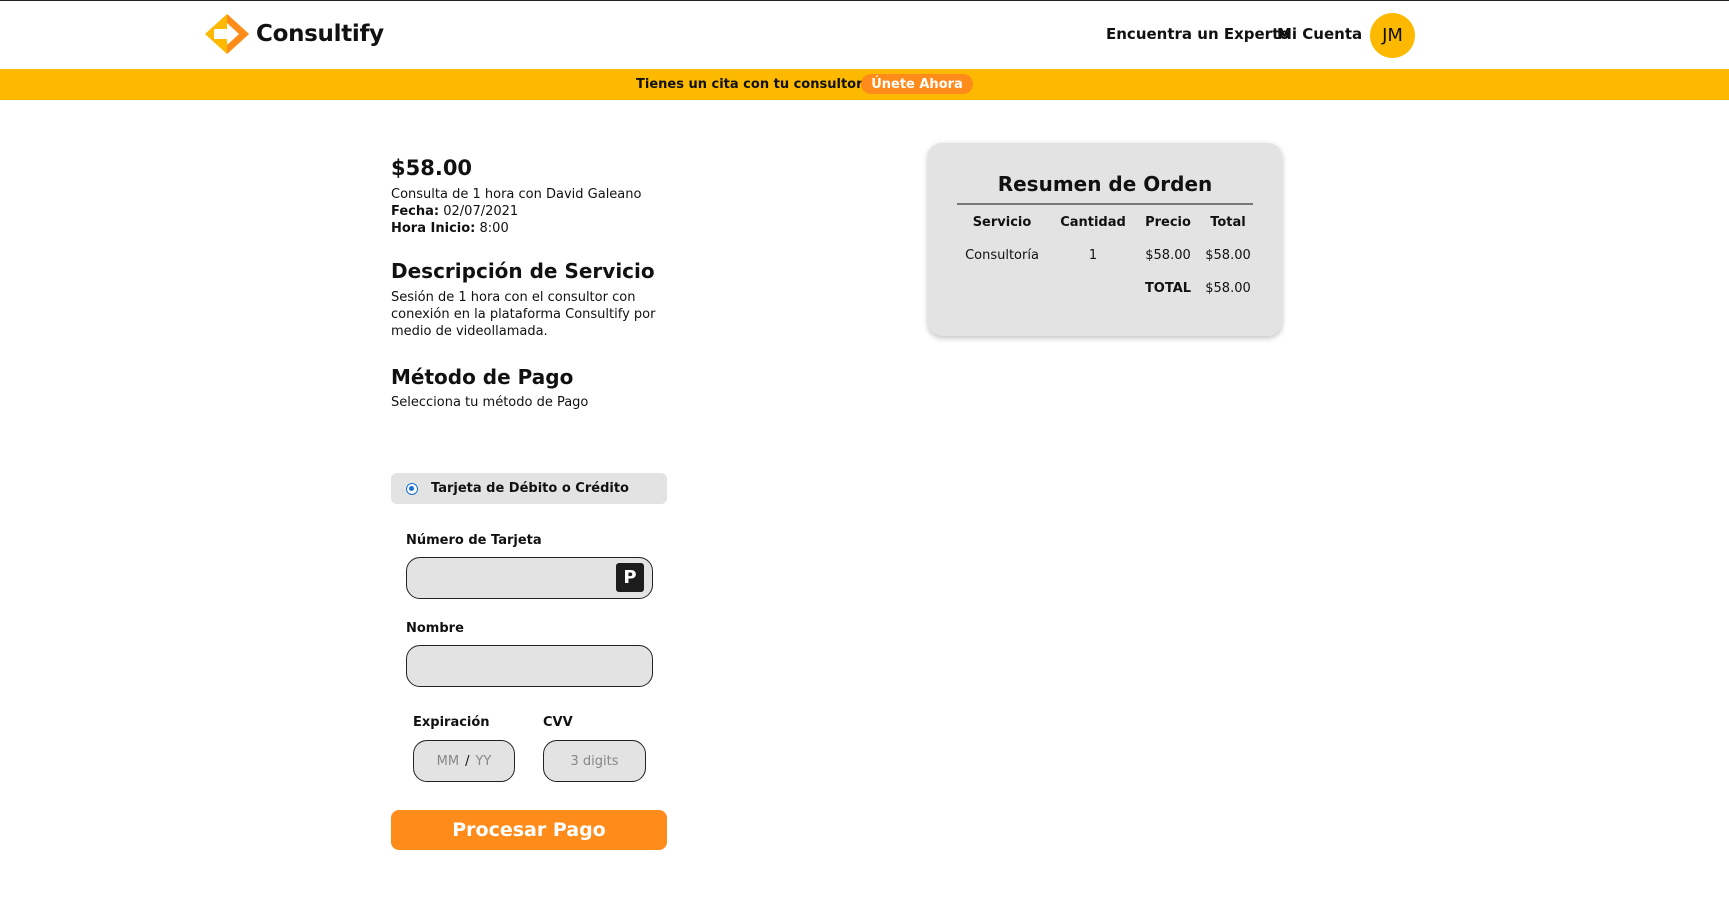  I want to click on banner-text: Tienes un cita con tu consultor, so click(749, 84).